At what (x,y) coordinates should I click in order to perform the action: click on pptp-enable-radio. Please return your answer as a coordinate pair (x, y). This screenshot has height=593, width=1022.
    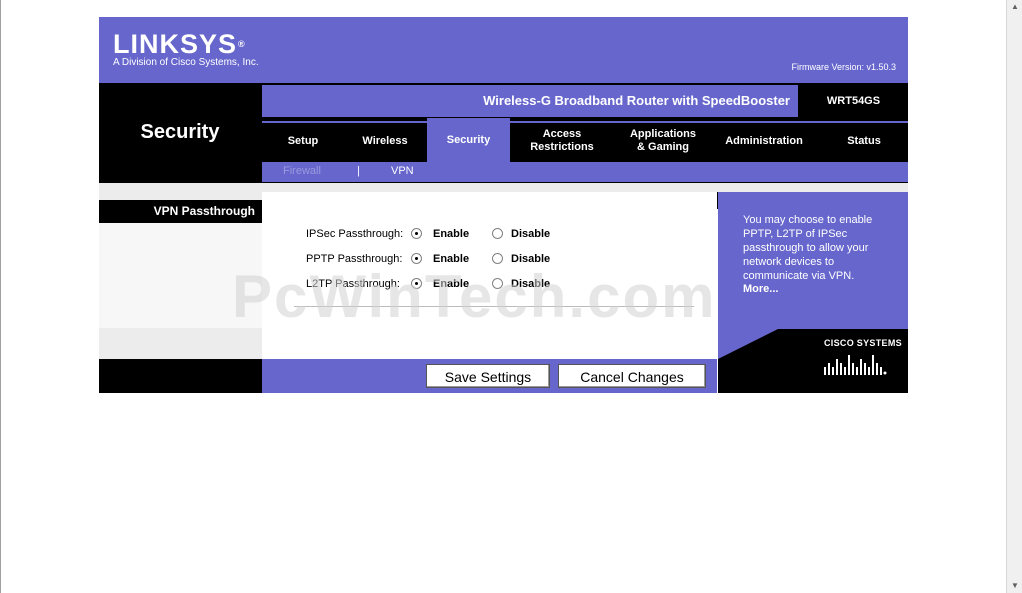
    Looking at the image, I should click on (416, 258).